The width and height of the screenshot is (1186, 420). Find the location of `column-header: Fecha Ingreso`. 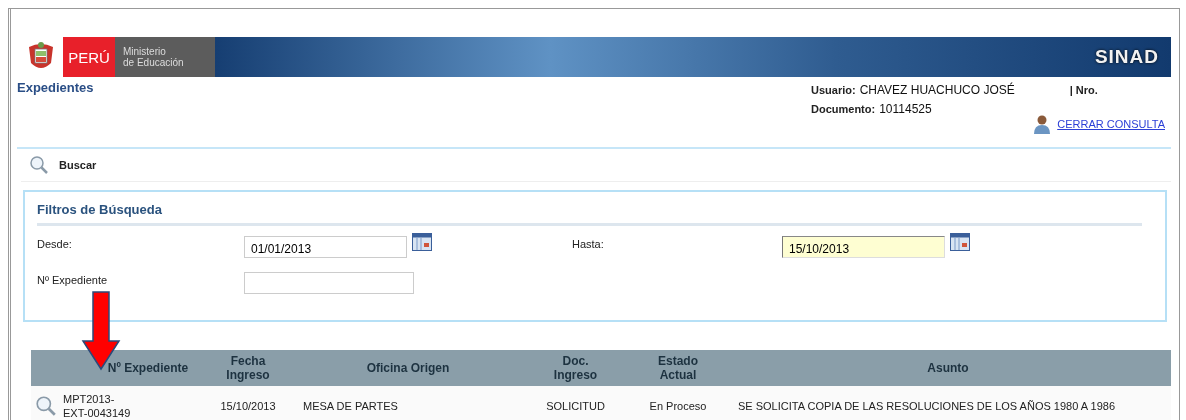

column-header: Fecha Ingreso is located at coordinates (248, 368).